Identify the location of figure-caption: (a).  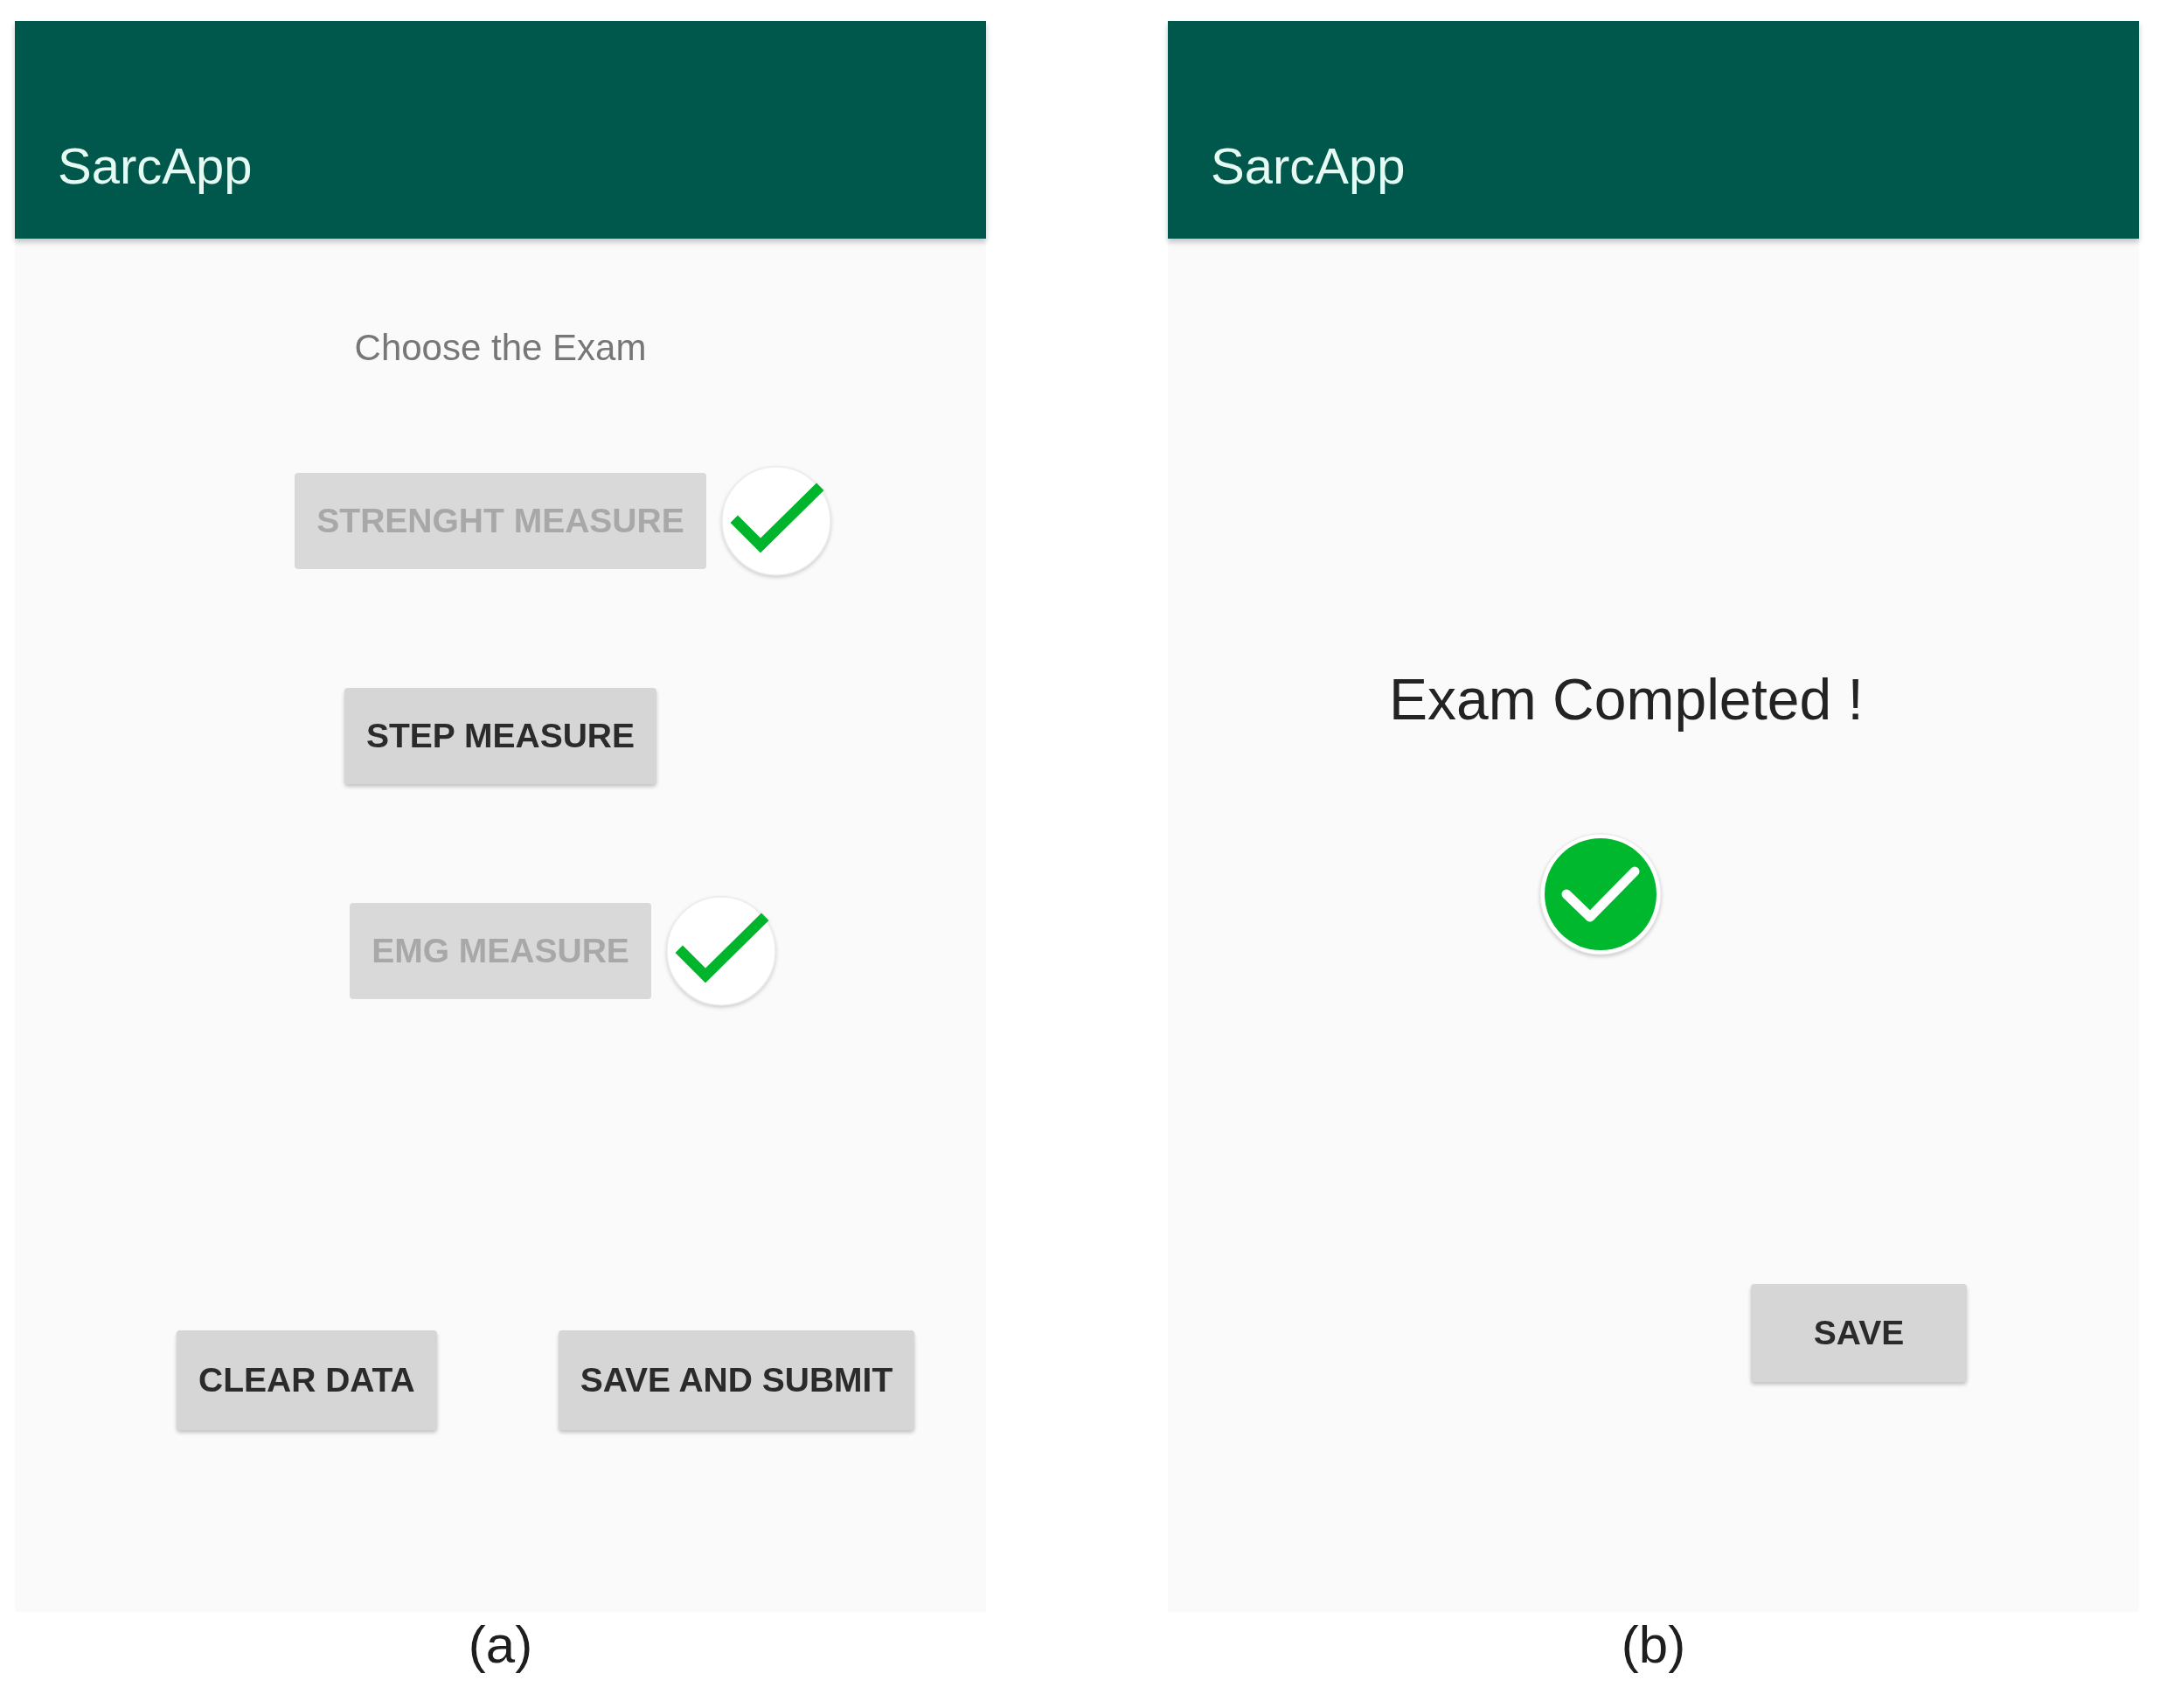
(500, 1645).